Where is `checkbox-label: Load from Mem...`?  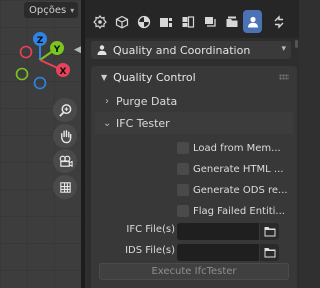 checkbox-label: Load from Mem... is located at coordinates (237, 148).